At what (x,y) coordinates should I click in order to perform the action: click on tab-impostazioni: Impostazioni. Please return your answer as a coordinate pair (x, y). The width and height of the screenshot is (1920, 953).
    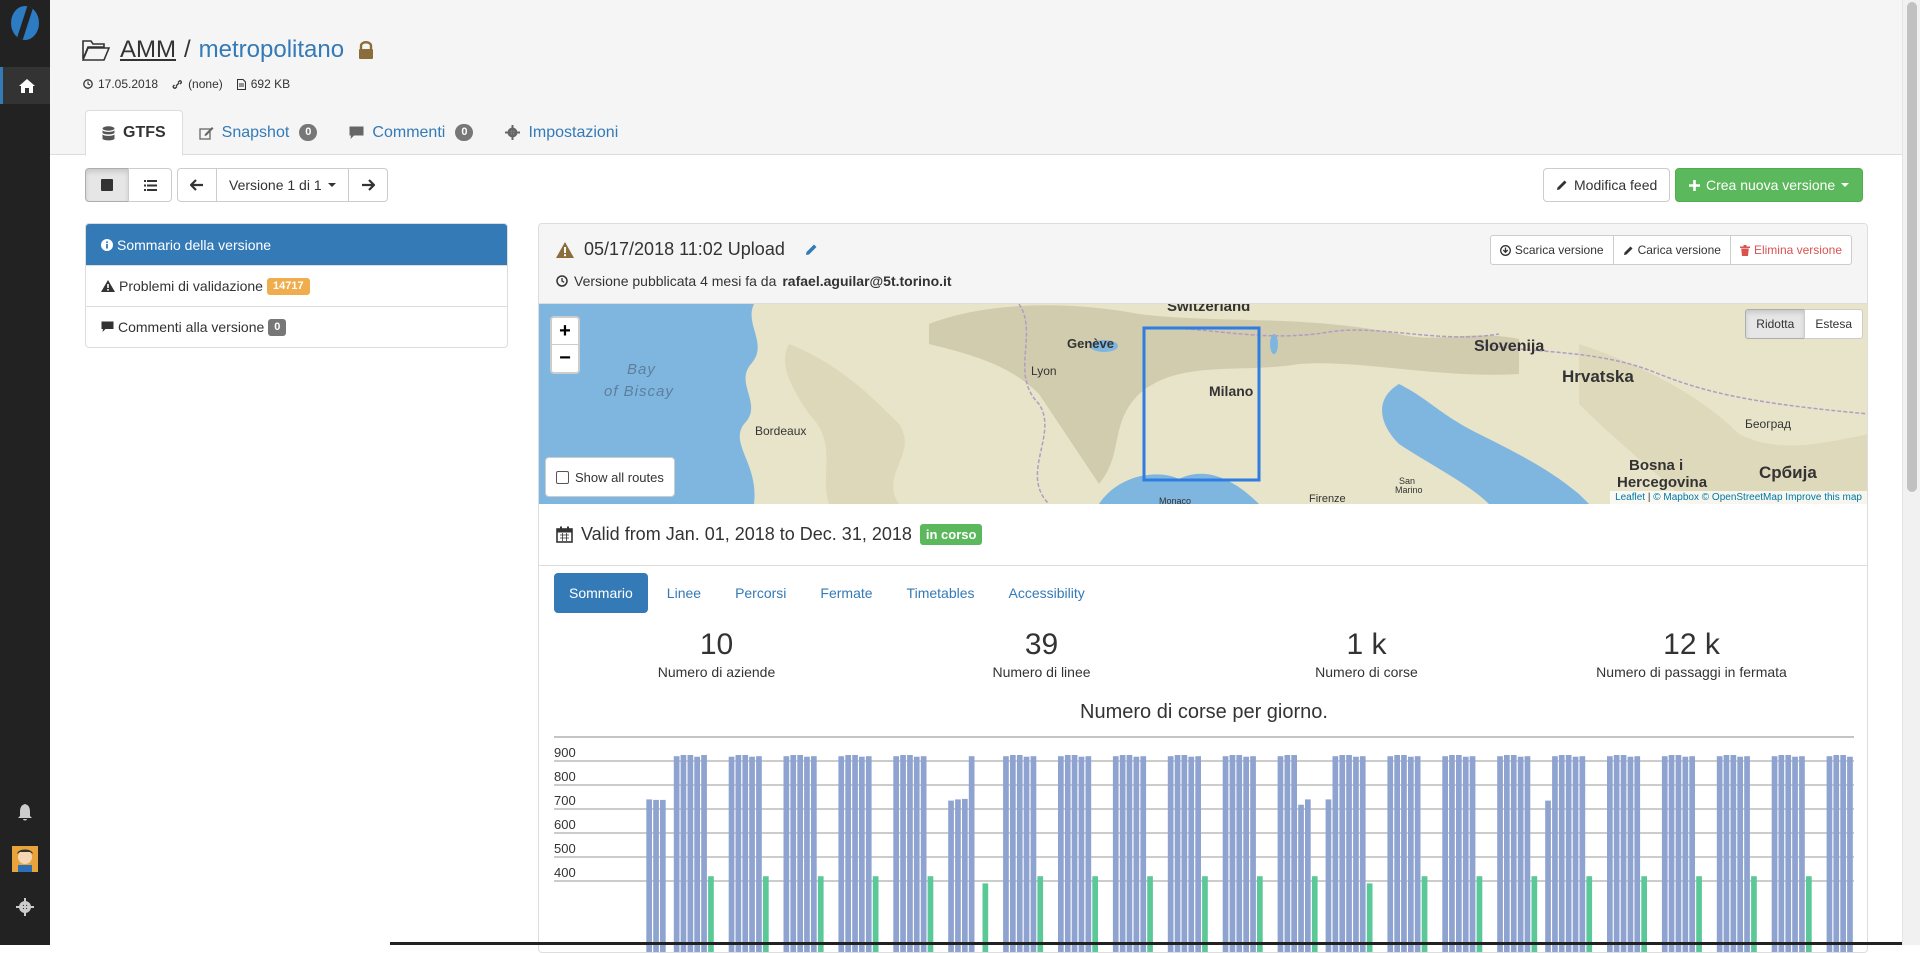
    Looking at the image, I should click on (561, 132).